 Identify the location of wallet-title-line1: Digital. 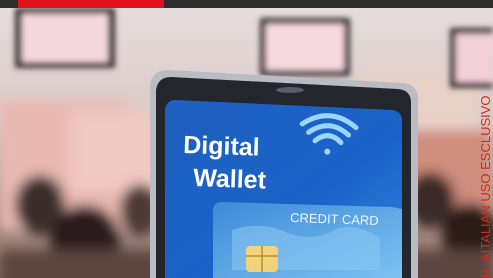
(221, 146).